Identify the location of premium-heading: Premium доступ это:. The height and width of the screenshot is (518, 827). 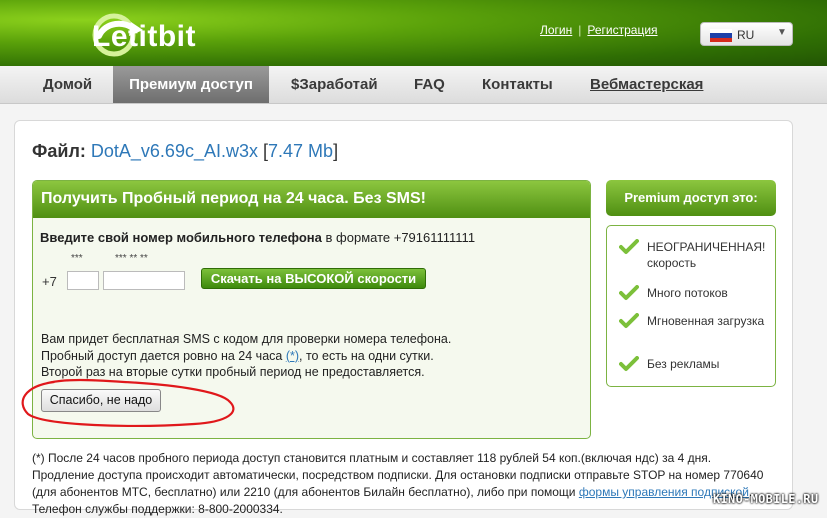
(691, 198).